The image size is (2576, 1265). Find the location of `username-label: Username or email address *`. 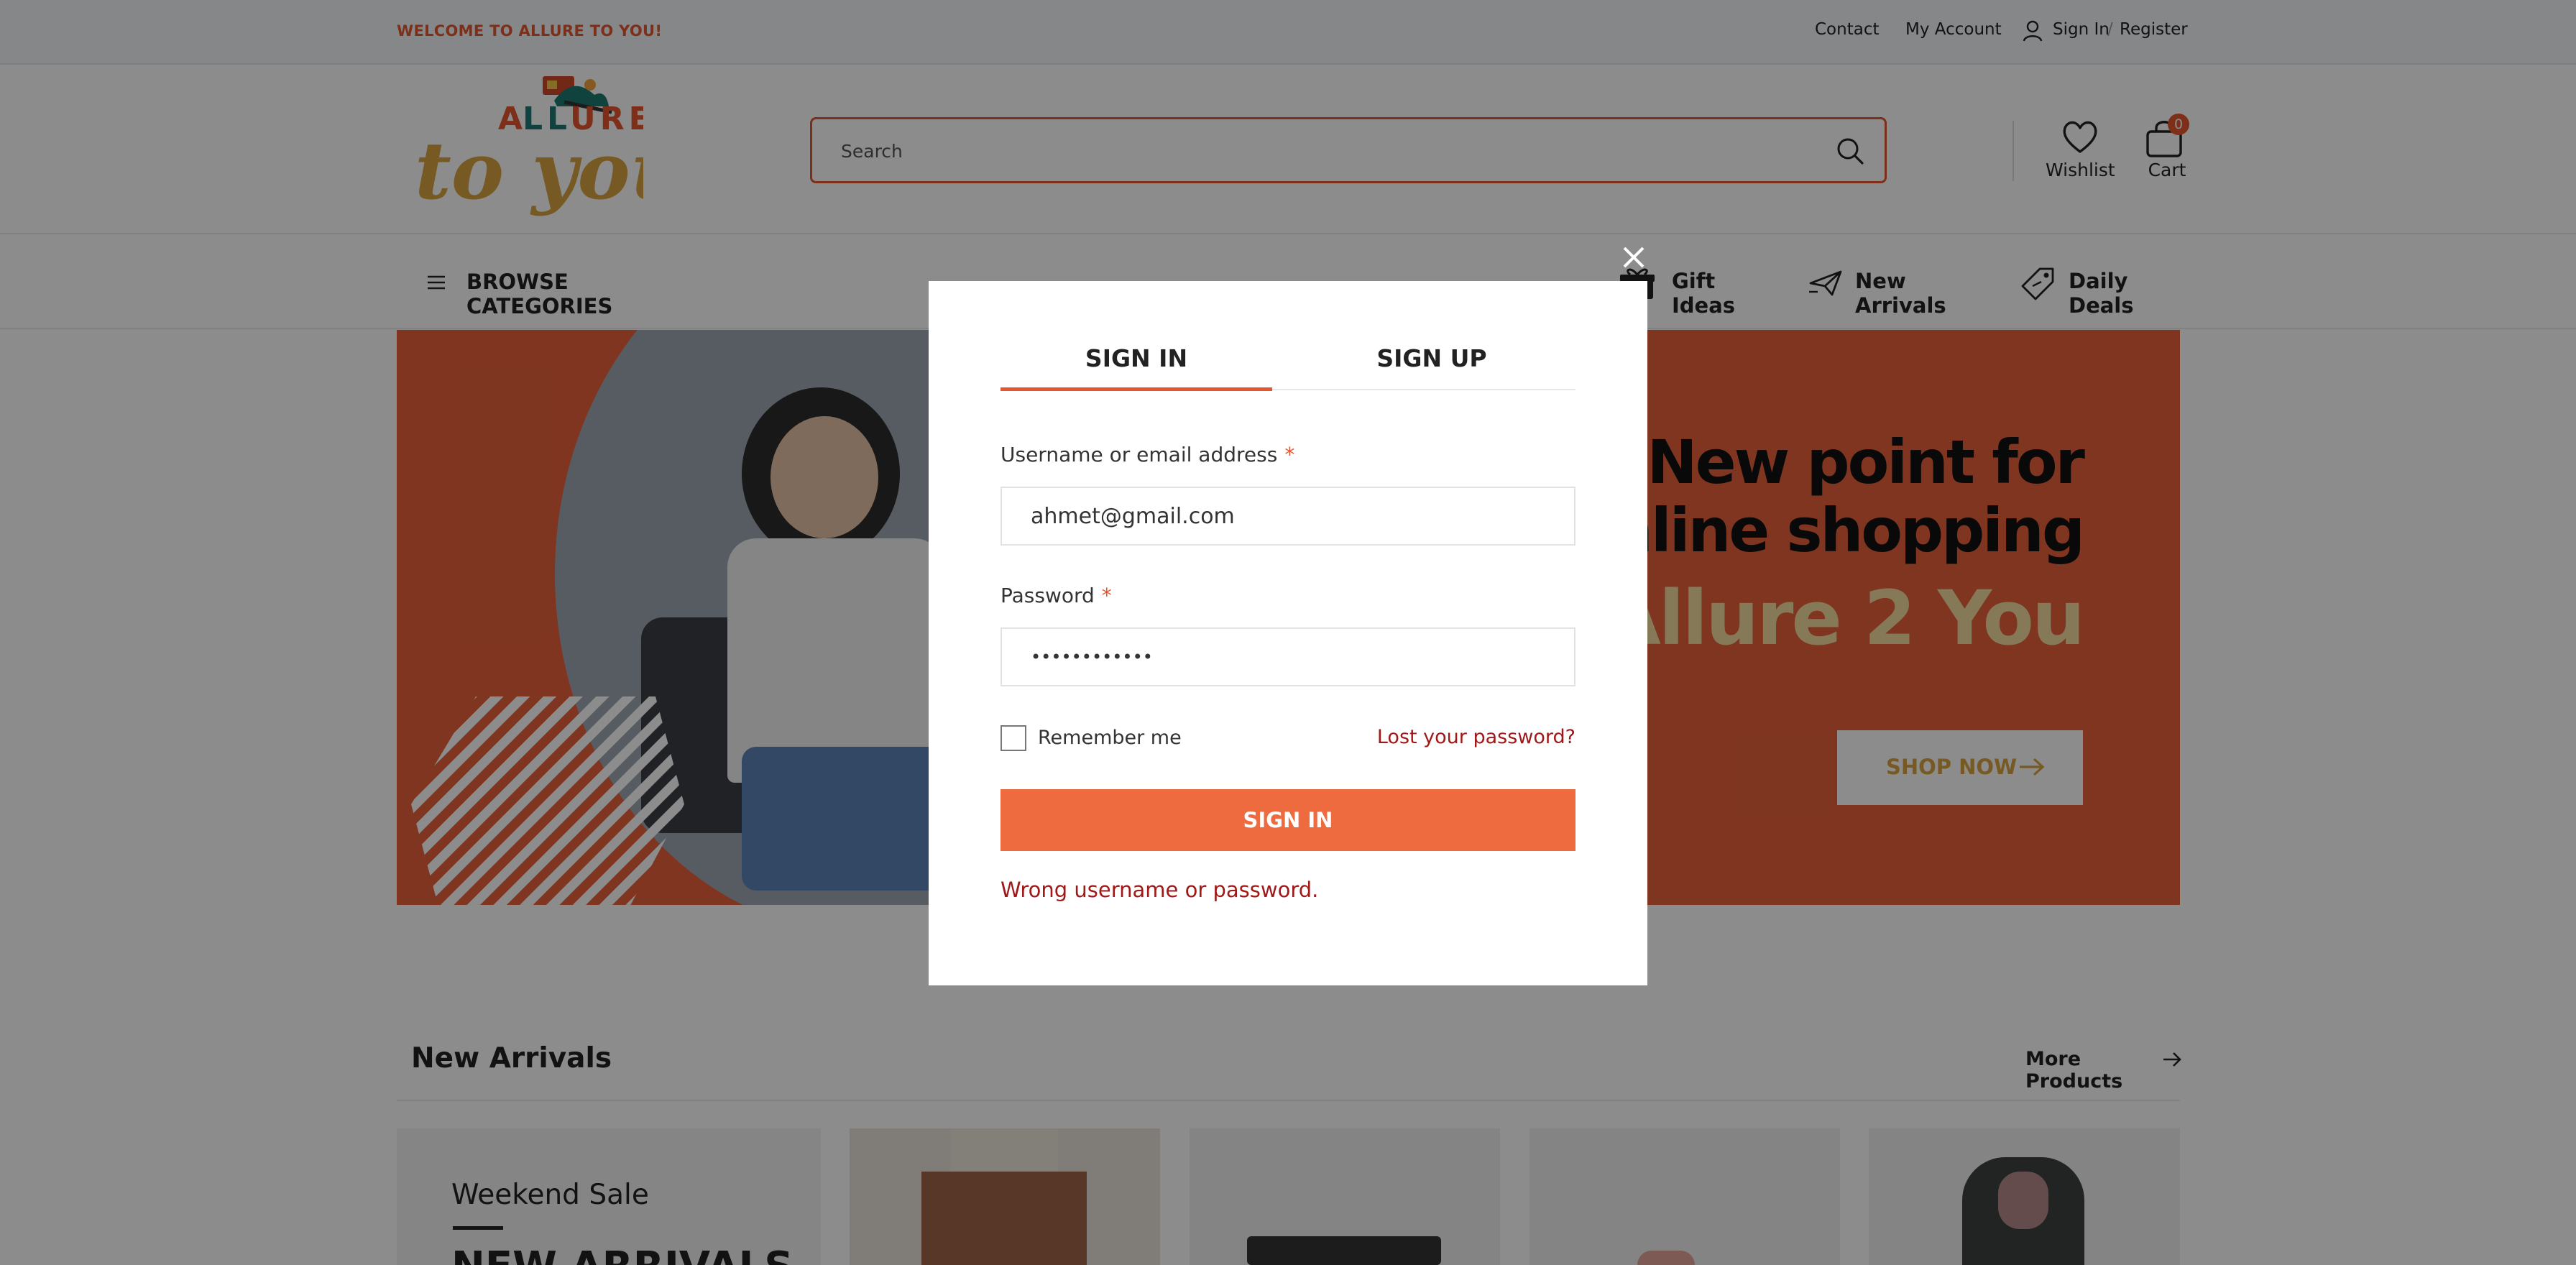

username-label: Username or email address * is located at coordinates (1147, 454).